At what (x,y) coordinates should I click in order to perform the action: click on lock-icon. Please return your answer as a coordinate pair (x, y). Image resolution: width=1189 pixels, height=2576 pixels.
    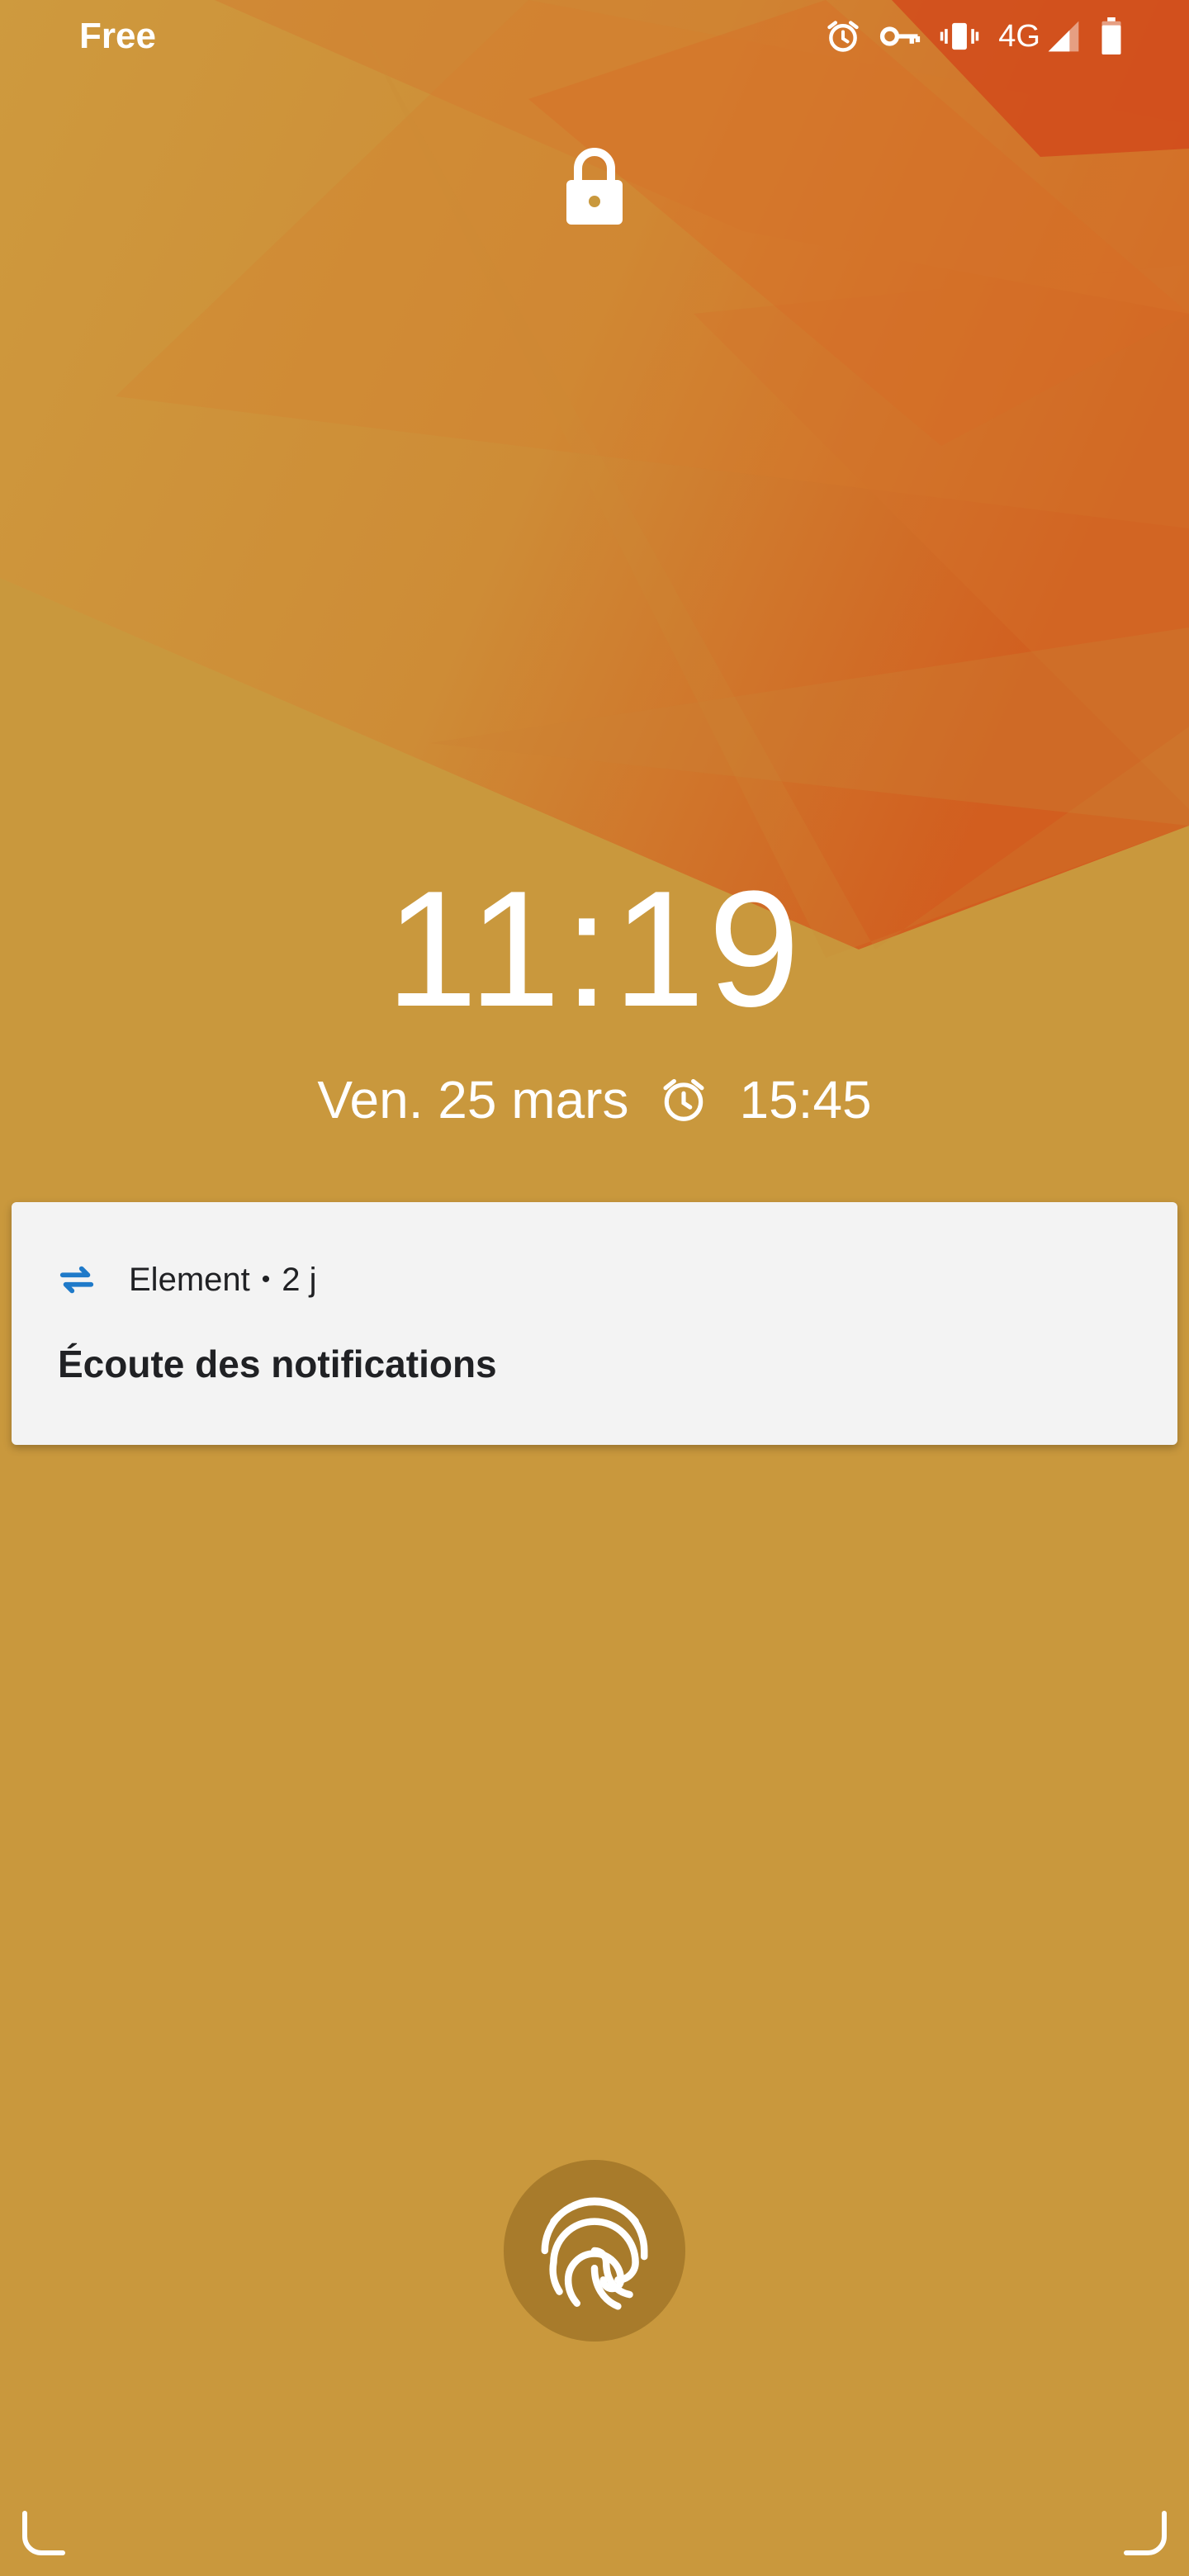
    Looking at the image, I should click on (594, 186).